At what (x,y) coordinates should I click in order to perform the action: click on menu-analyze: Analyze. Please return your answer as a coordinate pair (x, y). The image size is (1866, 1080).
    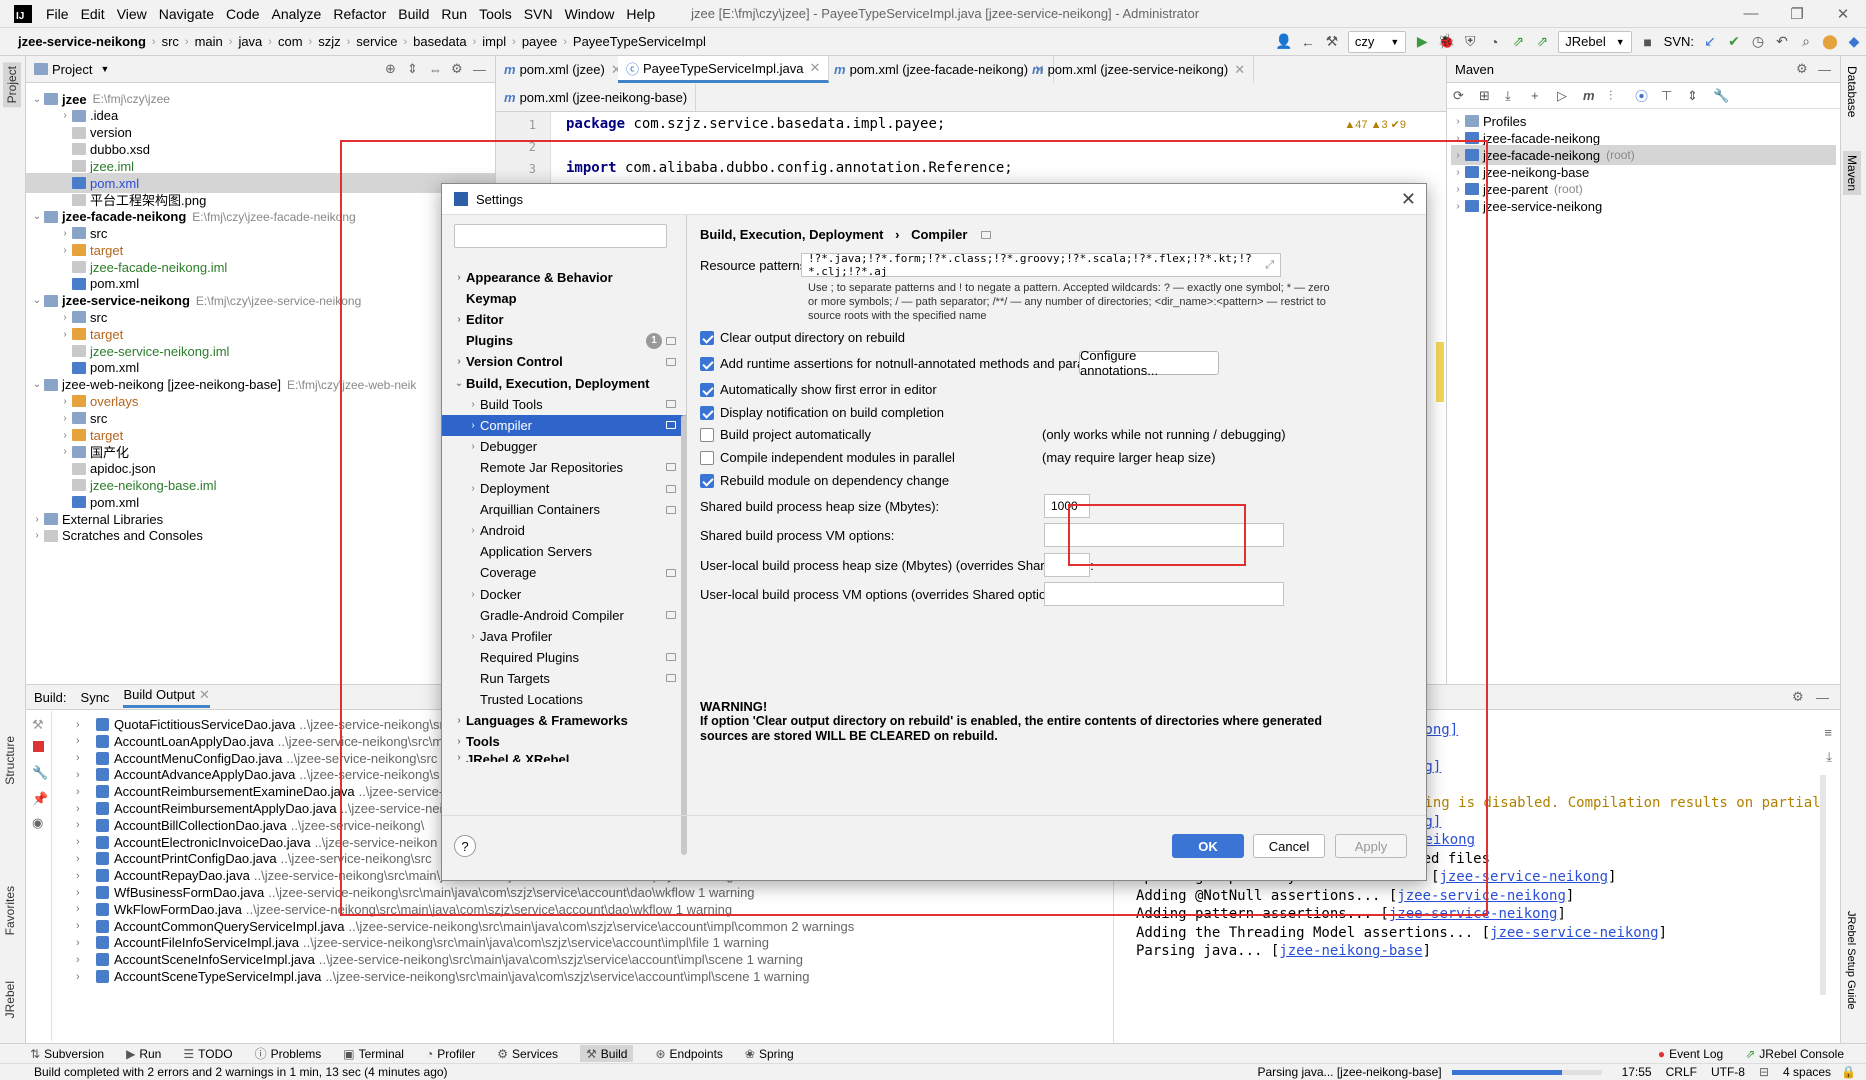
    Looking at the image, I should click on (297, 14).